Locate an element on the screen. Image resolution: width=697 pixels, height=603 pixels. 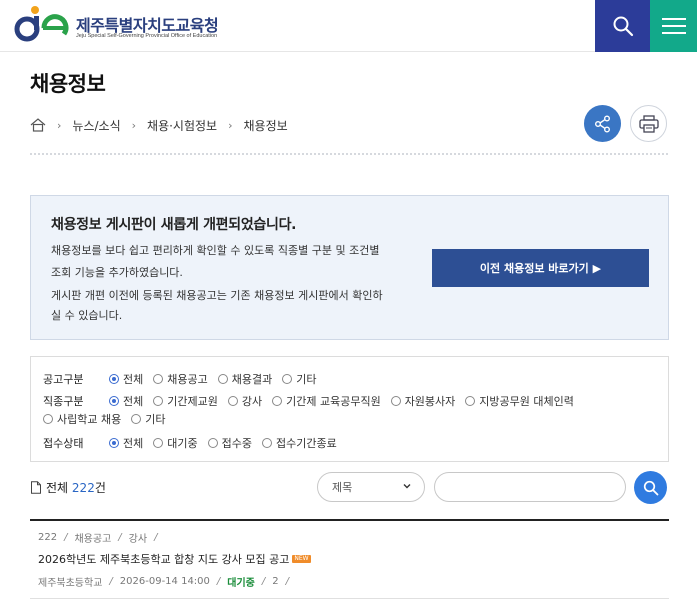
post-meta-top: 222/ 채용공고 / 강사 / is located at coordinates (98, 538).